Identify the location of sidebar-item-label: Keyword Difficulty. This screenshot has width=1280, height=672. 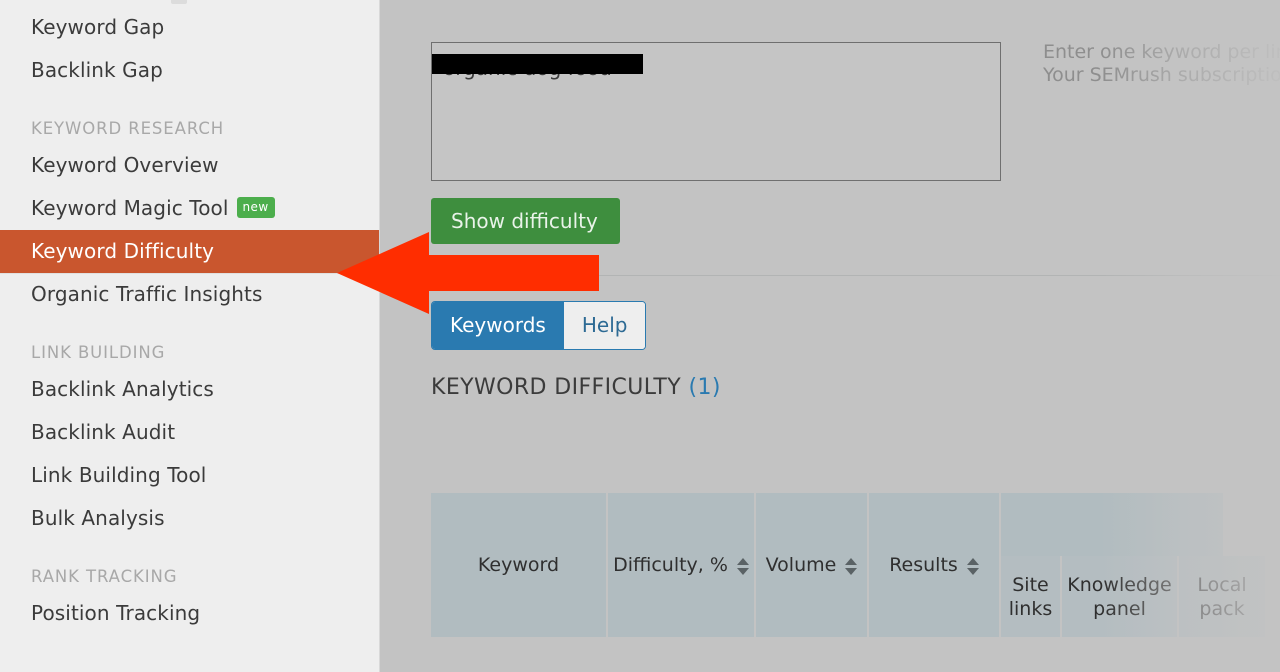
(123, 251).